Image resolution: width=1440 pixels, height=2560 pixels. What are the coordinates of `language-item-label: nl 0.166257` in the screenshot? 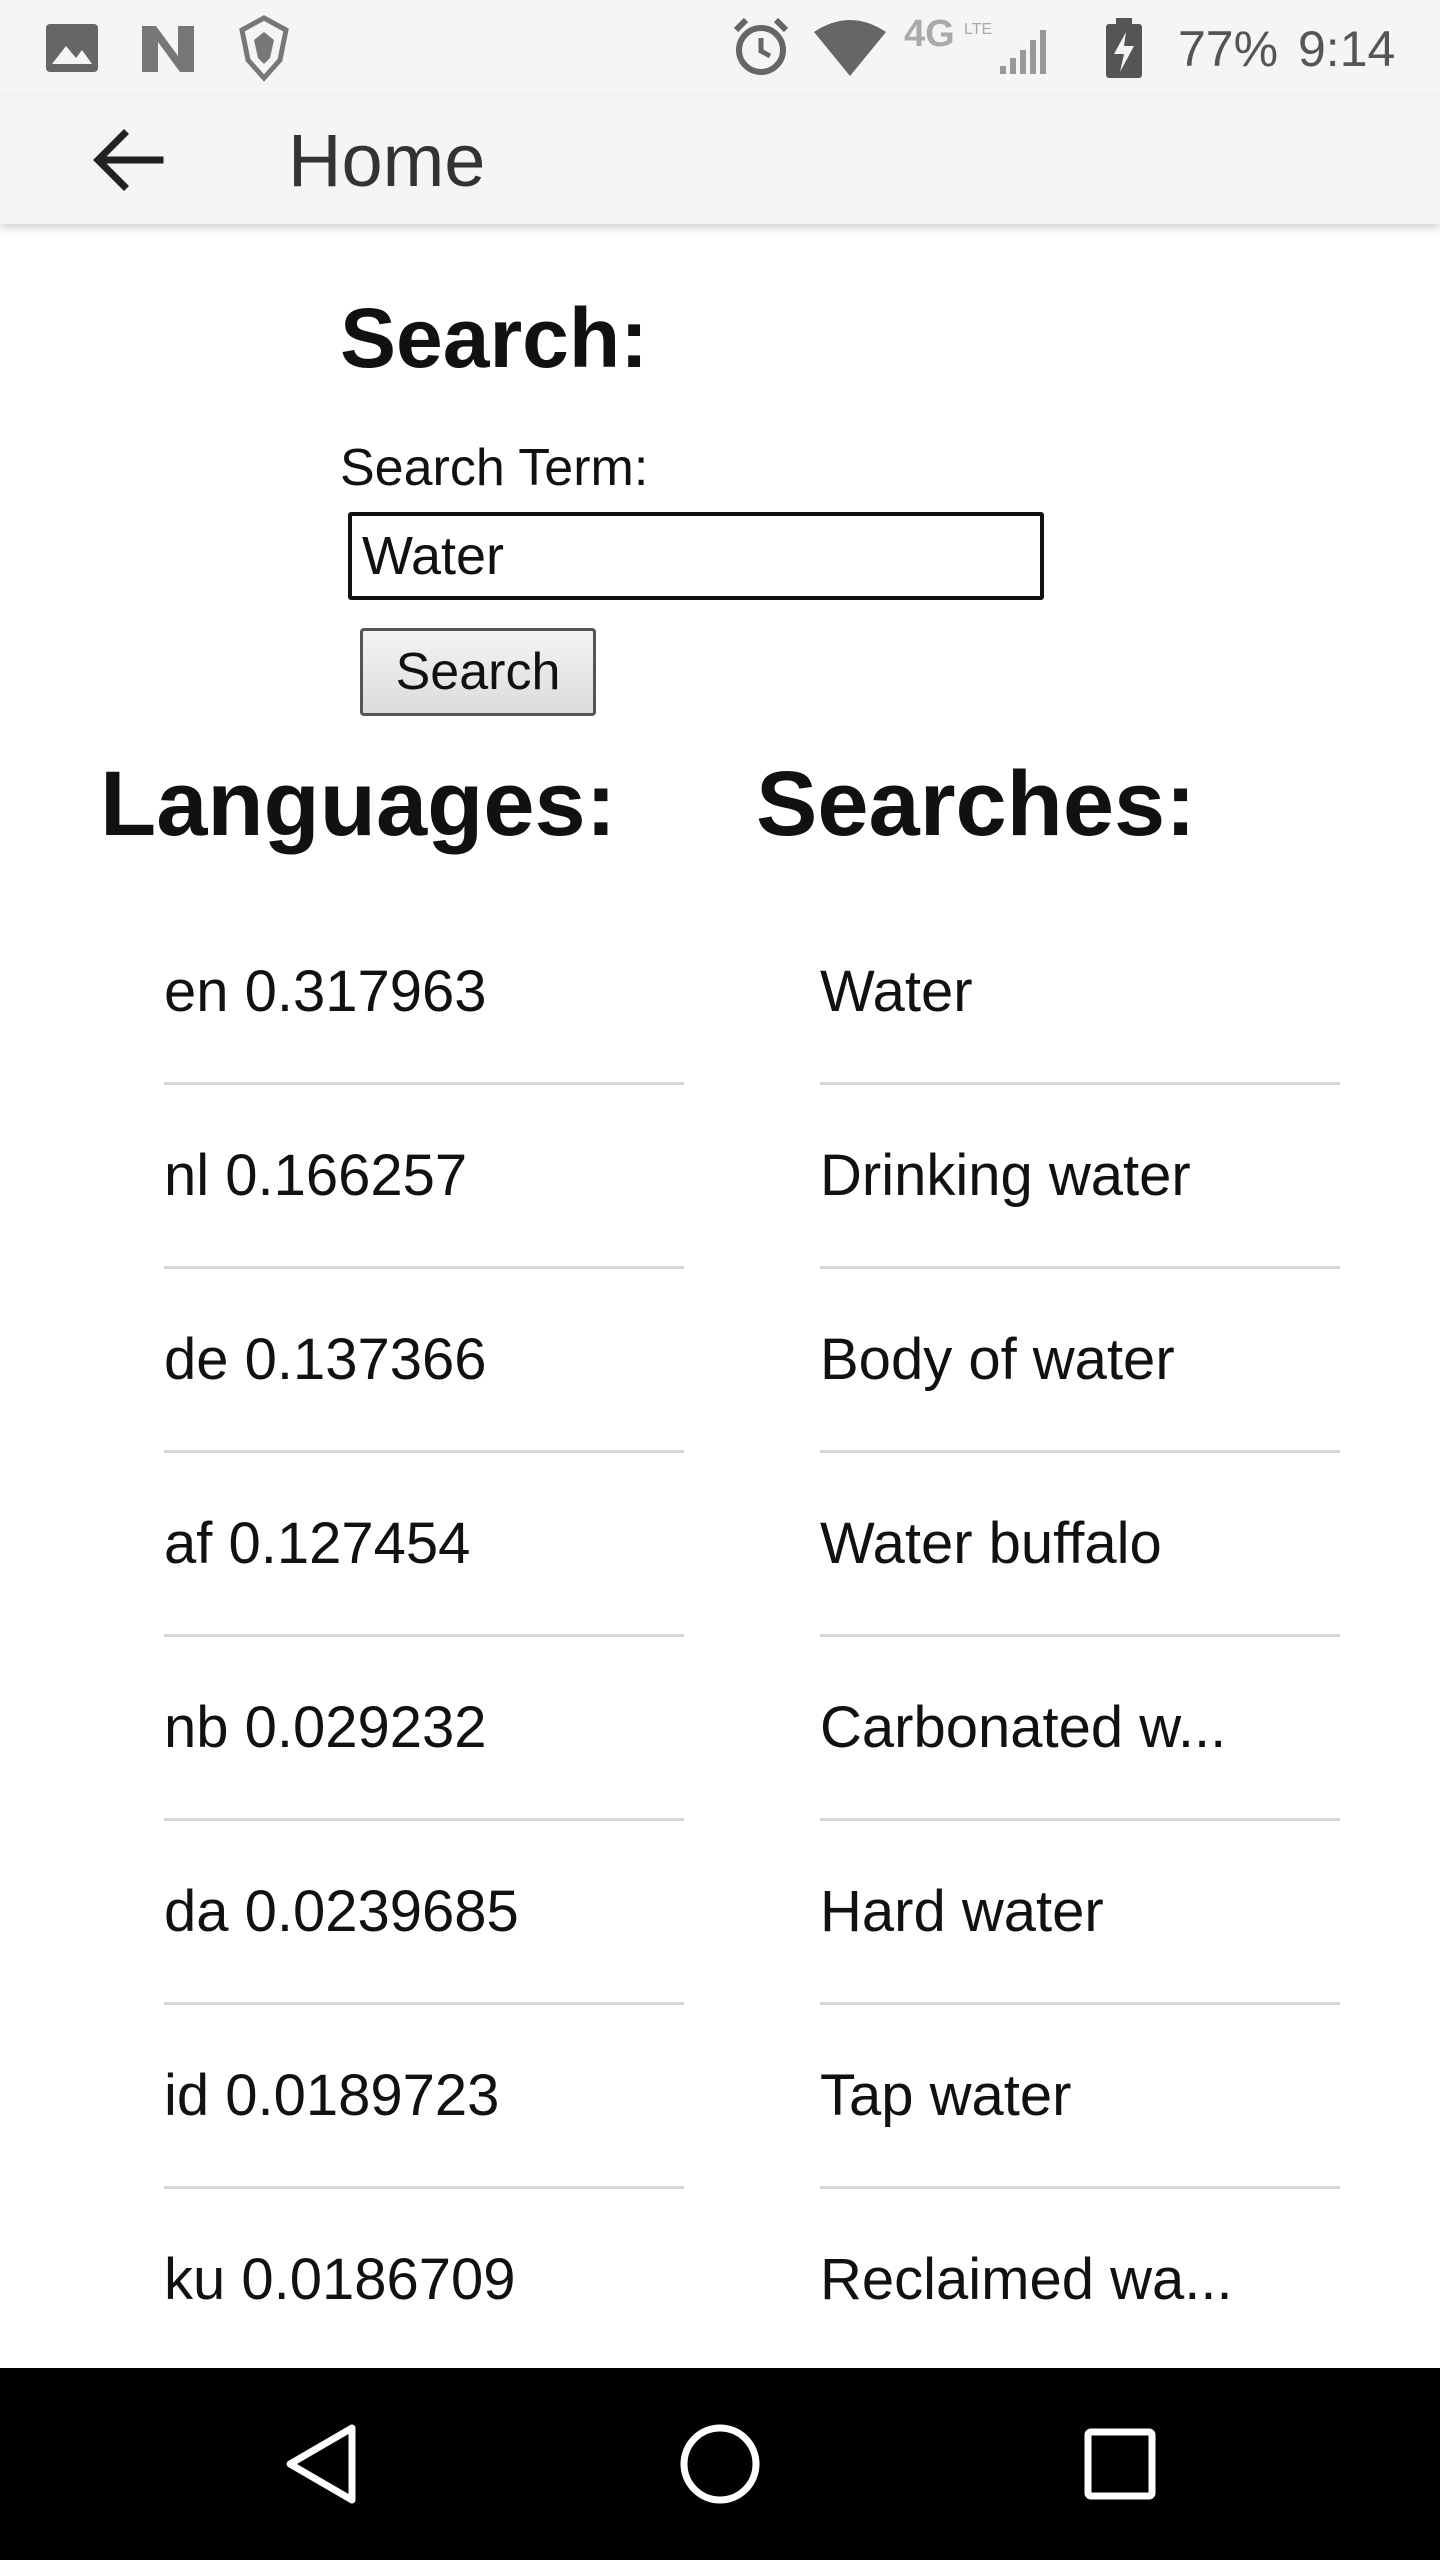 It's located at (316, 1175).